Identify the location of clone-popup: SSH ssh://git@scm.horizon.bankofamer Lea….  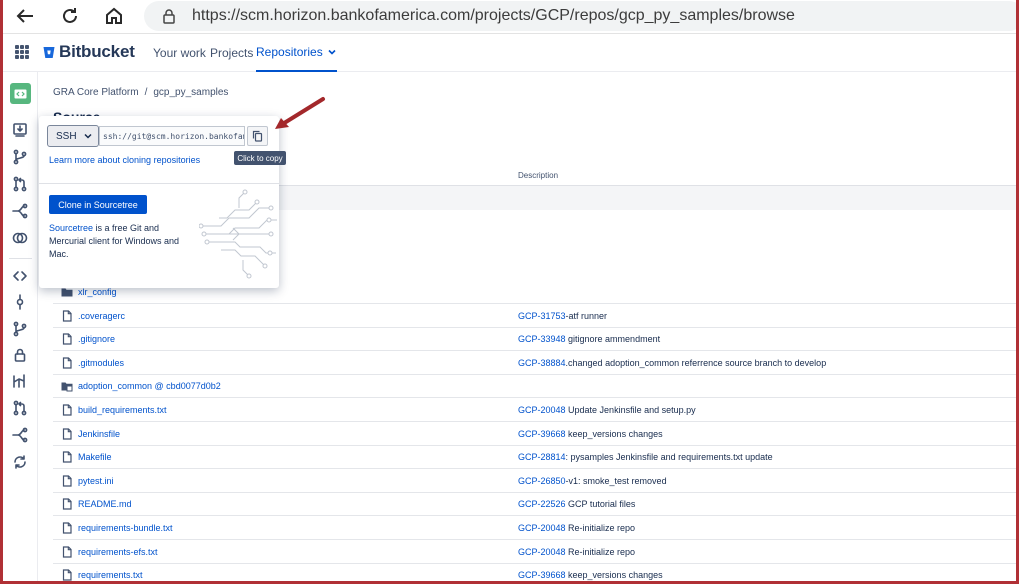
(159, 202).